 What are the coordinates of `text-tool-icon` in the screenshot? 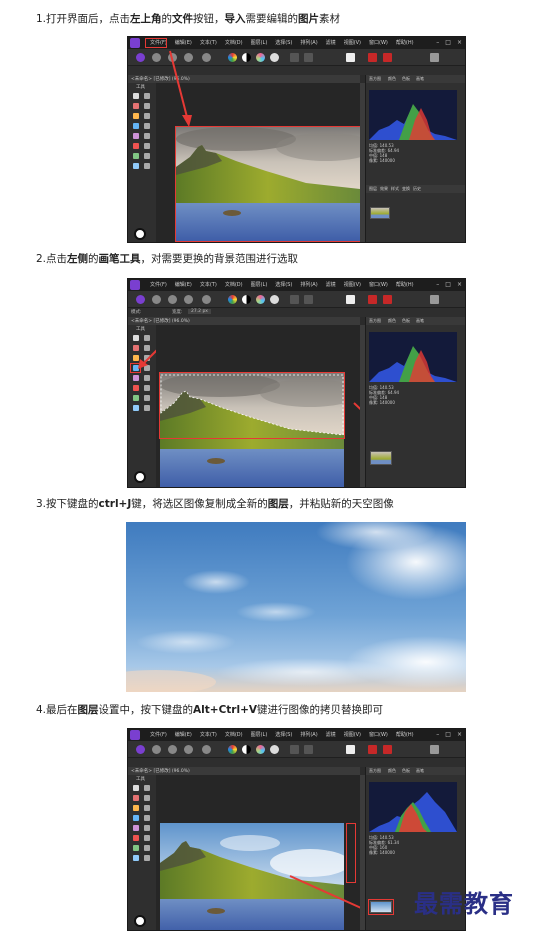 It's located at (147, 848).